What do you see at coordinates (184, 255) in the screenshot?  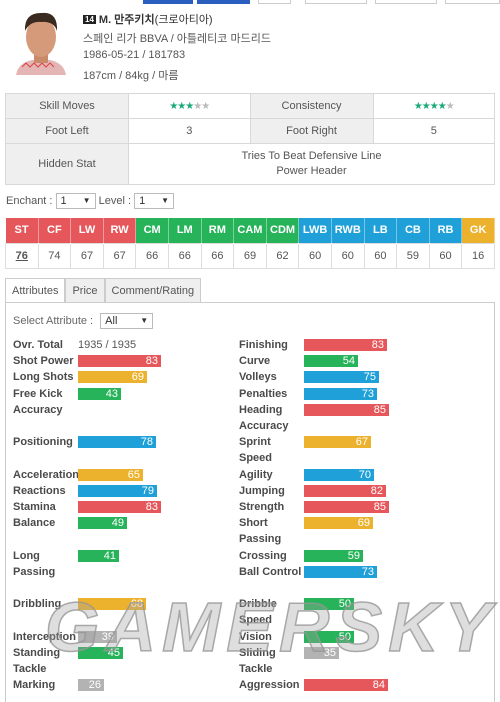 I see `position-rating-lm: 66` at bounding box center [184, 255].